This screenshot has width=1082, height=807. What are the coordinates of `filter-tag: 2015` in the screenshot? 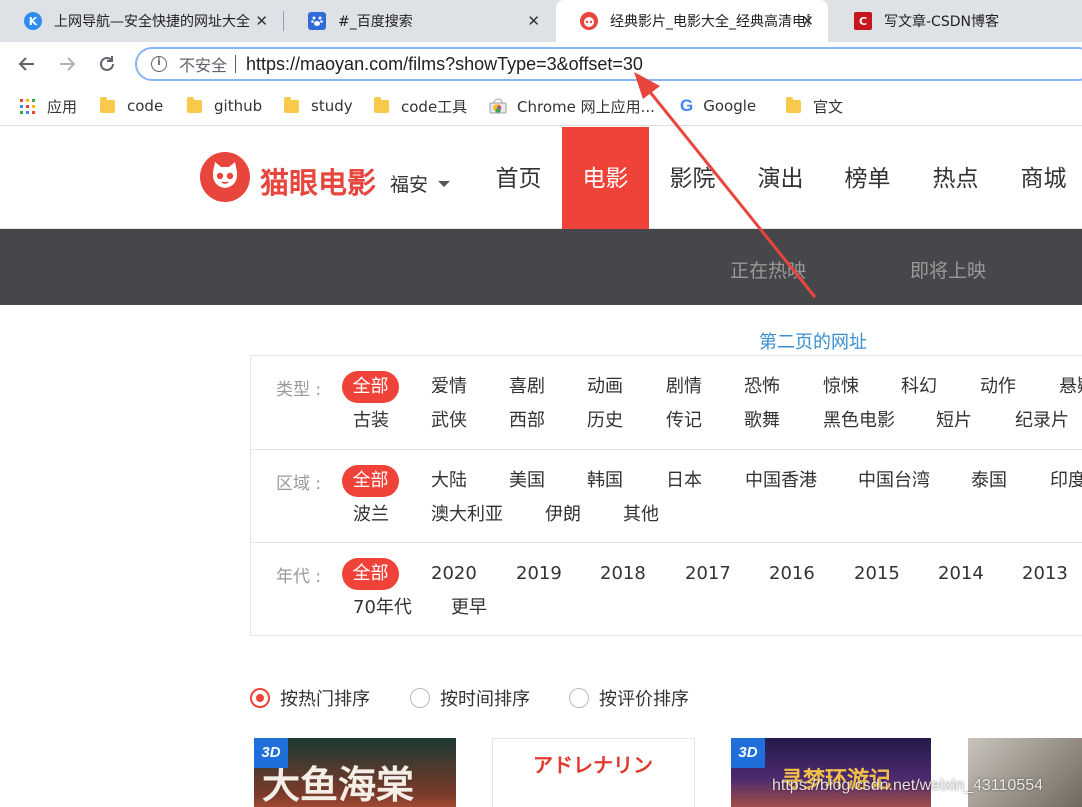 It's located at (877, 574).